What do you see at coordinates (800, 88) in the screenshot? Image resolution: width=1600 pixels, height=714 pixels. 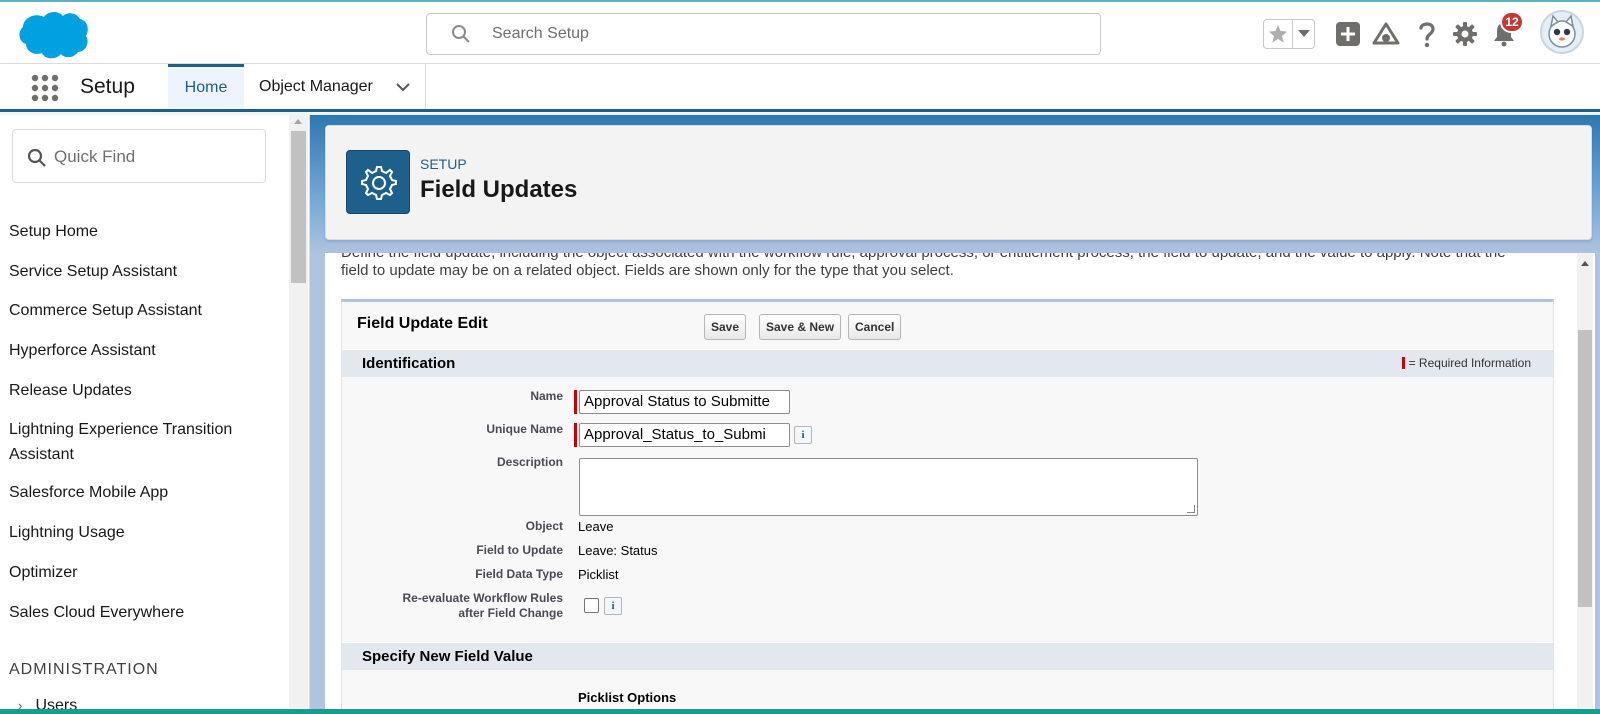 I see `app-nav-bar: Setup Home Object Manager` at bounding box center [800, 88].